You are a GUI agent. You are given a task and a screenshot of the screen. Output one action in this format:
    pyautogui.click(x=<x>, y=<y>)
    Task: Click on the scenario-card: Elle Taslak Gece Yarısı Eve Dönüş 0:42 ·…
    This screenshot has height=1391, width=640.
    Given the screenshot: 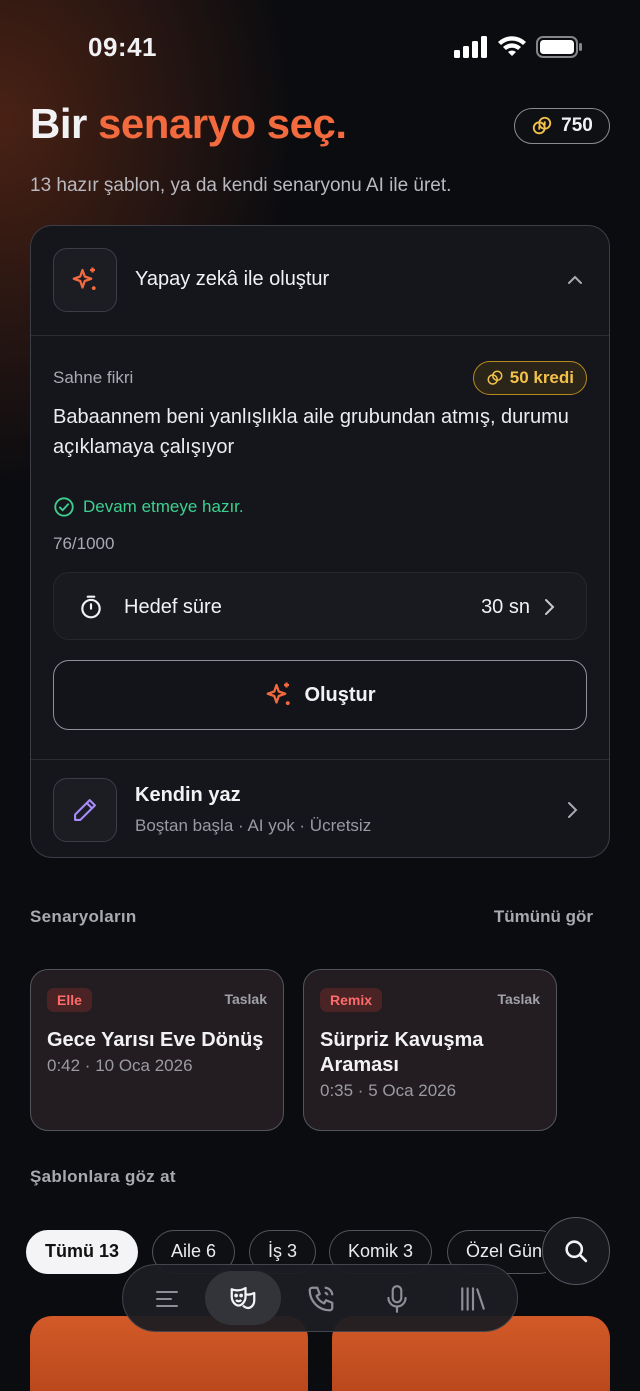 What is the action you would take?
    pyautogui.click(x=157, y=1050)
    